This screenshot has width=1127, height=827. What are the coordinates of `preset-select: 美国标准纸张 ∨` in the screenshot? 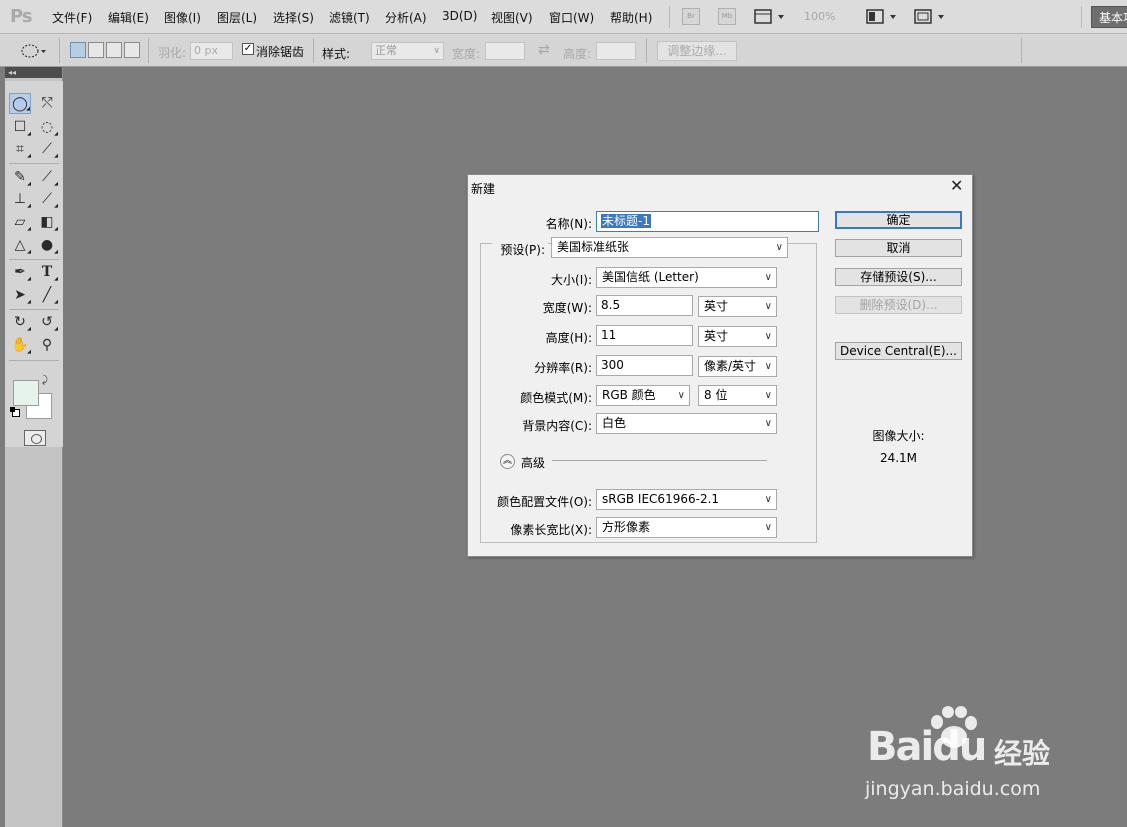 It's located at (669, 247).